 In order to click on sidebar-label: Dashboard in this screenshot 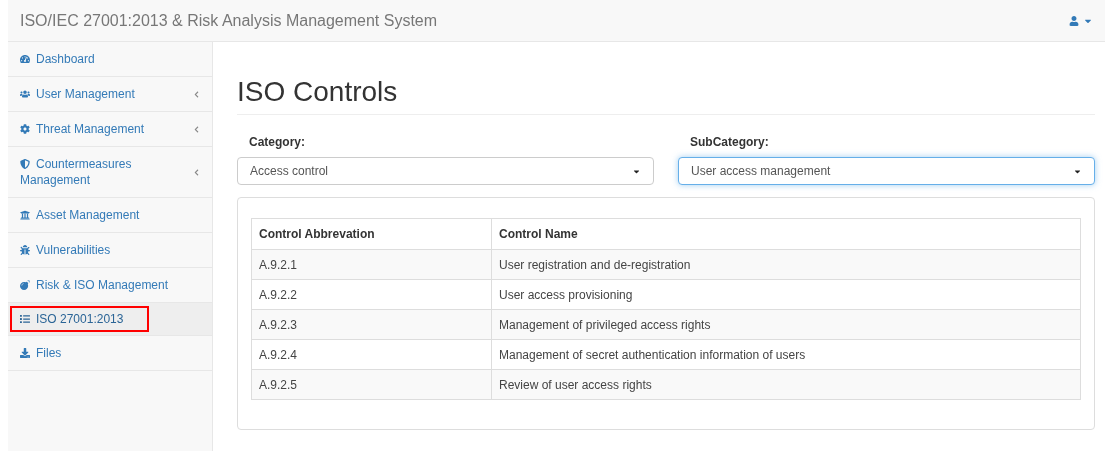, I will do `click(57, 59)`.